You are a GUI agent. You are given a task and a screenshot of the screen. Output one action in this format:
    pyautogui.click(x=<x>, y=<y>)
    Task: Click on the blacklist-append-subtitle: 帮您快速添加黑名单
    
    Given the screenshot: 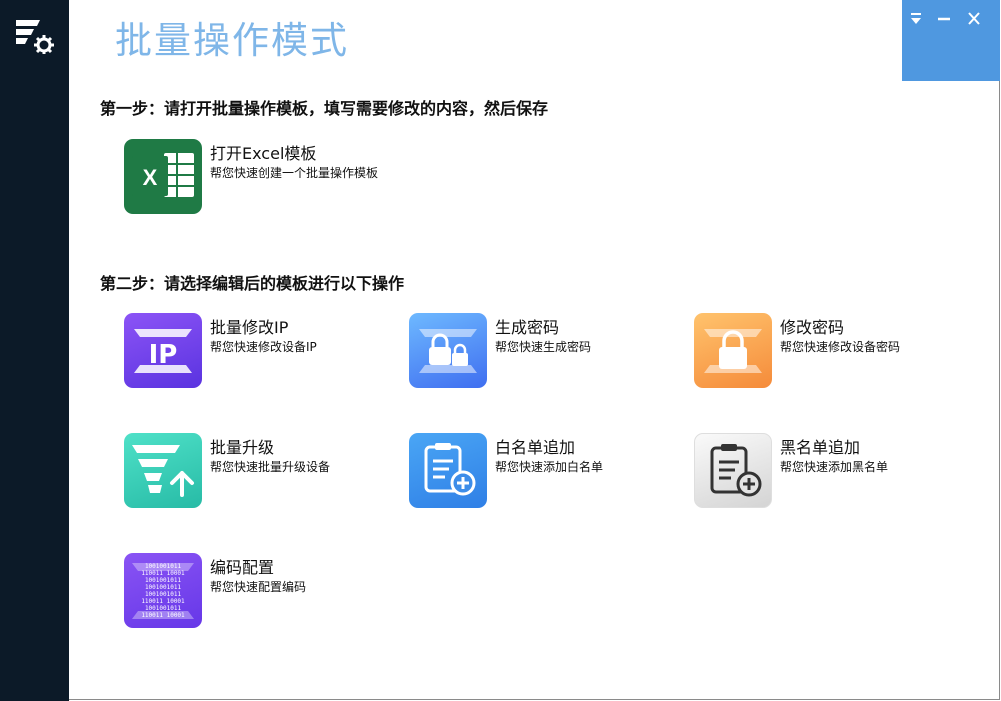 What is the action you would take?
    pyautogui.click(x=834, y=467)
    